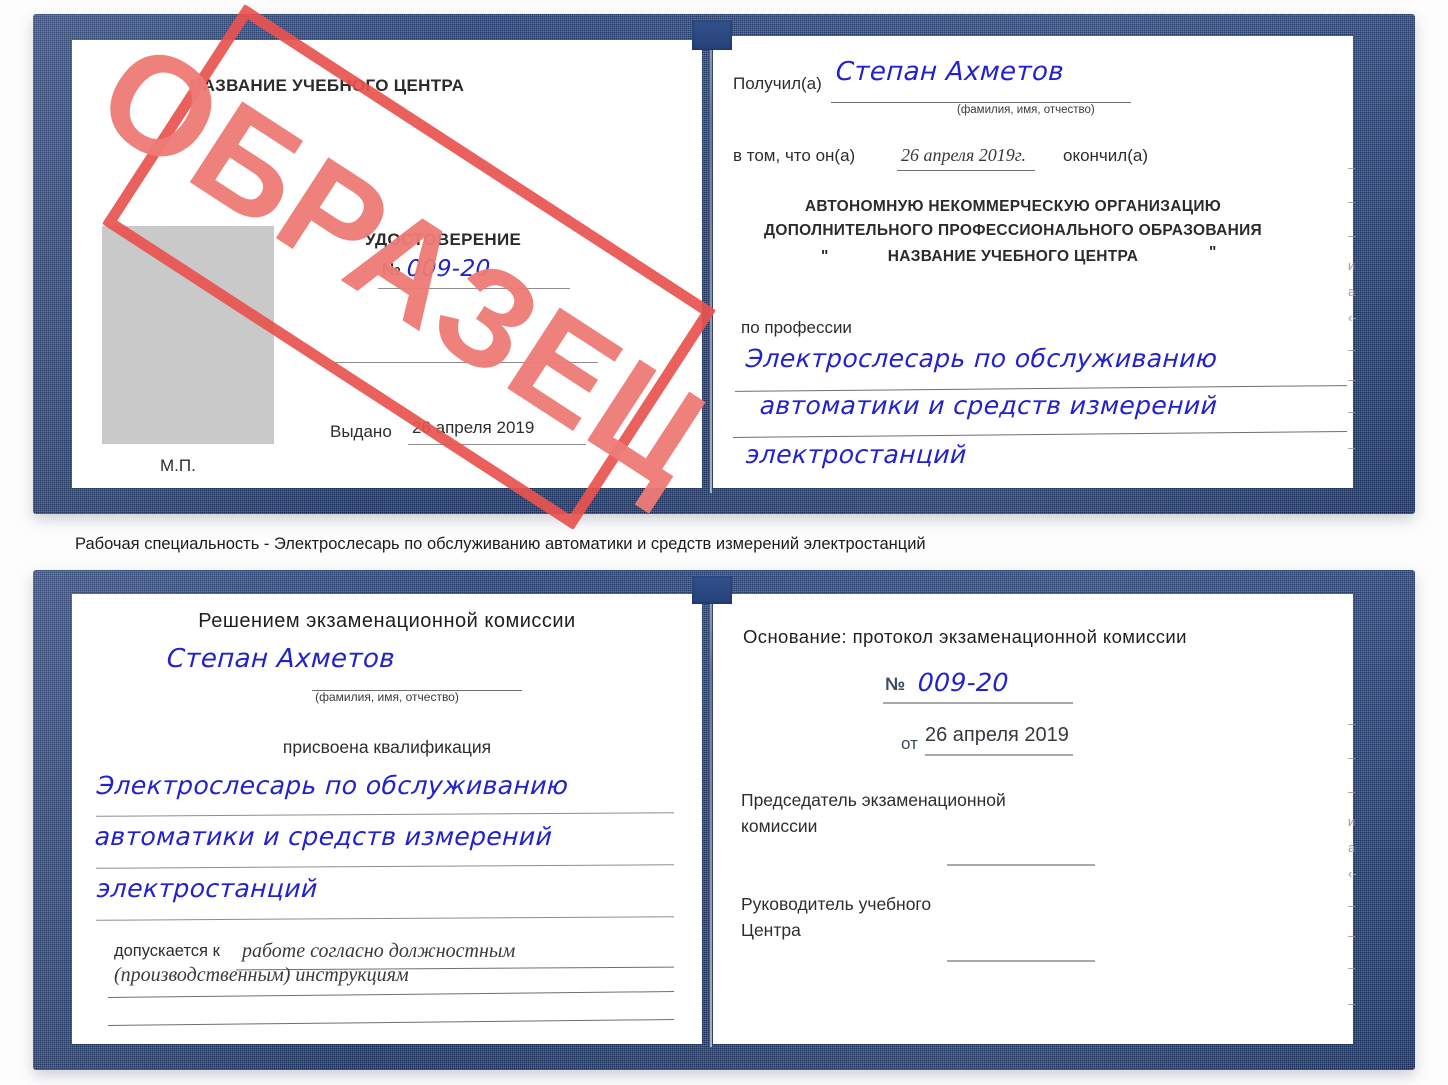  I want to click on protocol-date-value: 26 апреля 2019, so click(997, 735).